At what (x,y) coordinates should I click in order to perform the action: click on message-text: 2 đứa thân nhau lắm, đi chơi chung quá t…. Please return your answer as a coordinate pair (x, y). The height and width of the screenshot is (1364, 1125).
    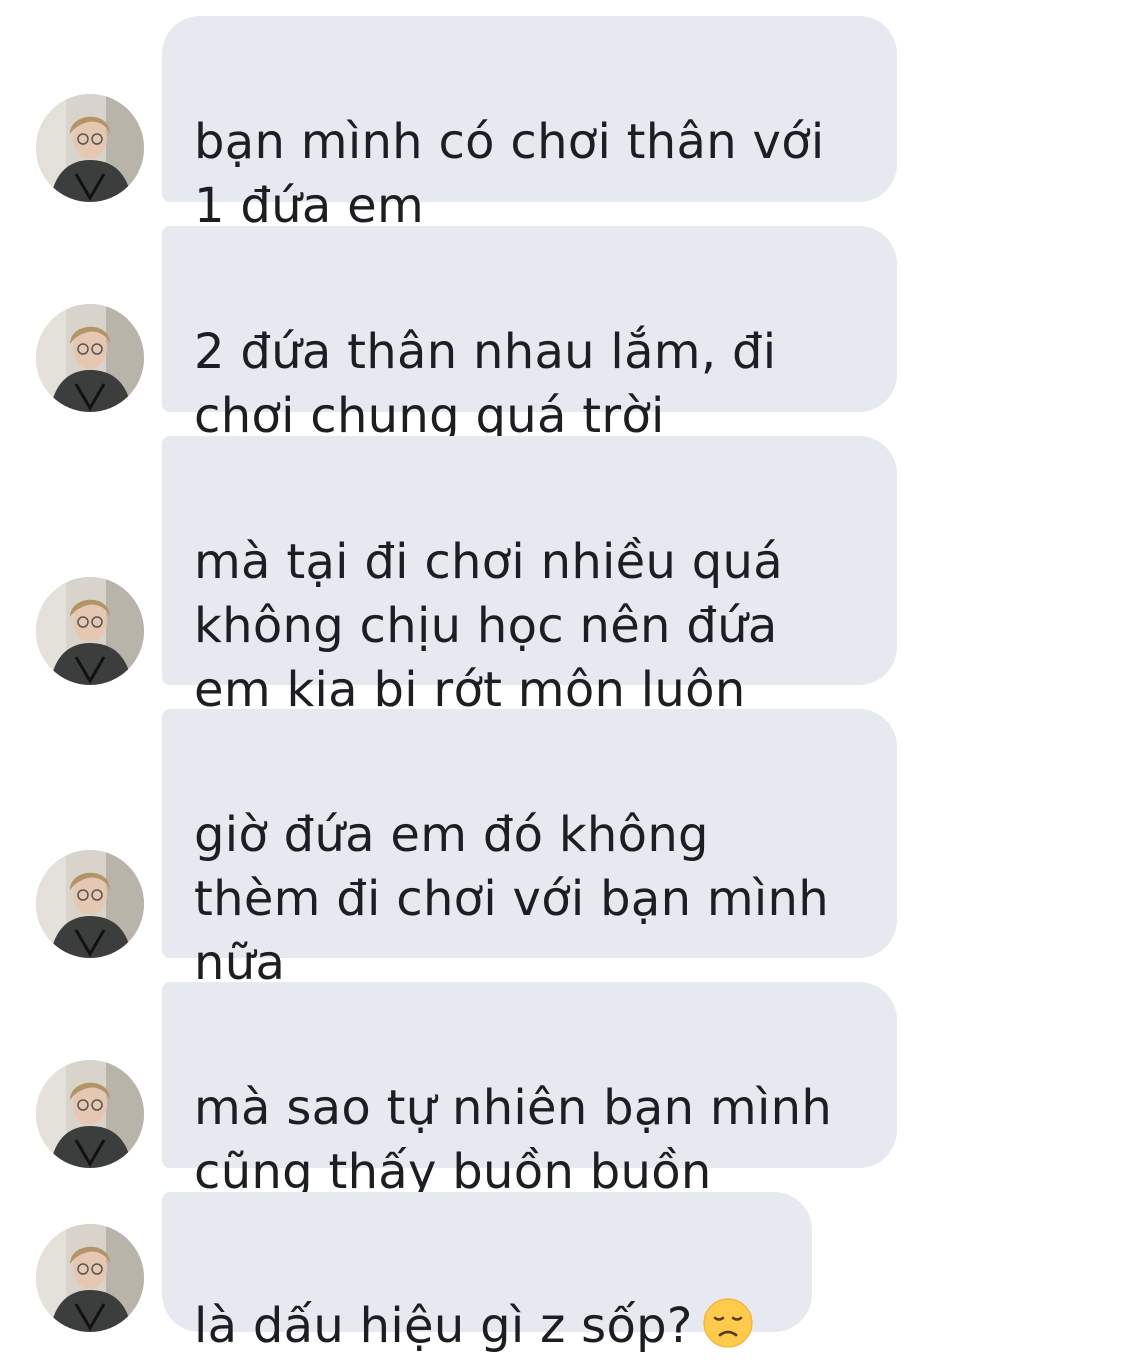
    Looking at the image, I should click on (485, 384).